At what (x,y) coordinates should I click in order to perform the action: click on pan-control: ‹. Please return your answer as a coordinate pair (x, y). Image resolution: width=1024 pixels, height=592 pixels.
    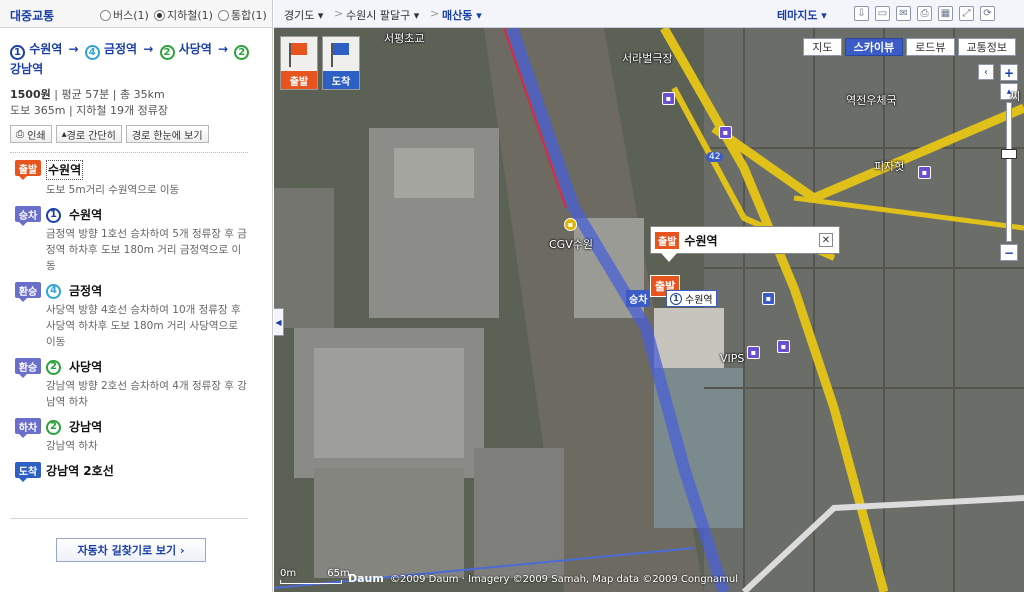
    Looking at the image, I should click on (986, 72).